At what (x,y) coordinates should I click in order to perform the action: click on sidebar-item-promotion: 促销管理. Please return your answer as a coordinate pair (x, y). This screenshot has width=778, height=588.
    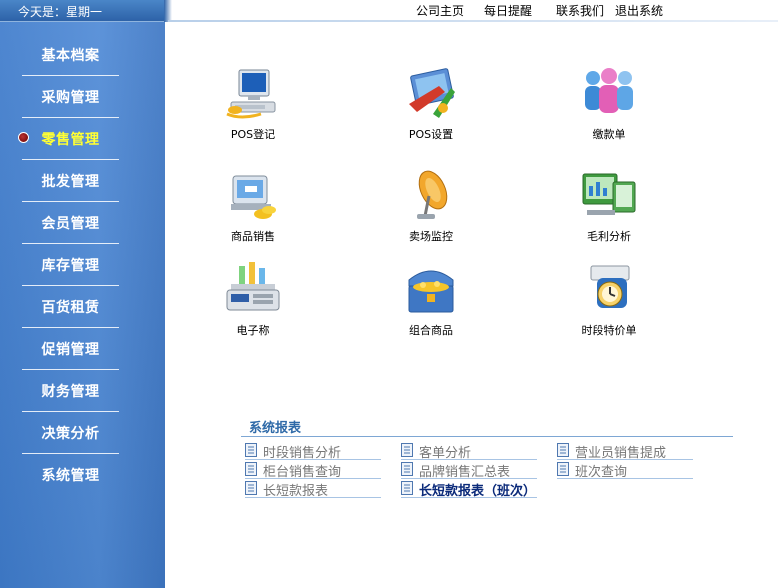
    Looking at the image, I should click on (70, 349).